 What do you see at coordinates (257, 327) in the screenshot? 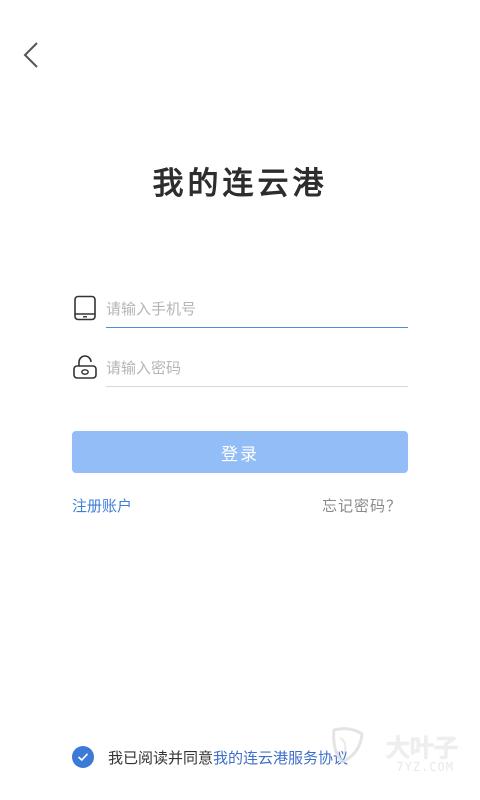
I see `phone-underline` at bounding box center [257, 327].